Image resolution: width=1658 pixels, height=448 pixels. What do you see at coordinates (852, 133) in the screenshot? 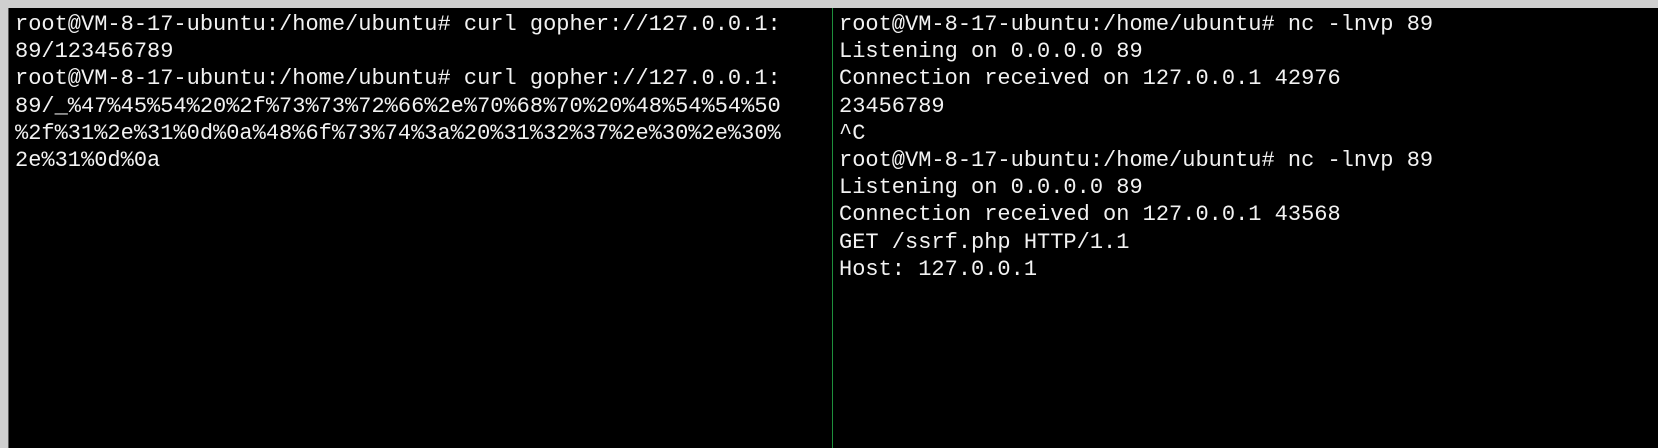
I see `terminal-line: ^C` at bounding box center [852, 133].